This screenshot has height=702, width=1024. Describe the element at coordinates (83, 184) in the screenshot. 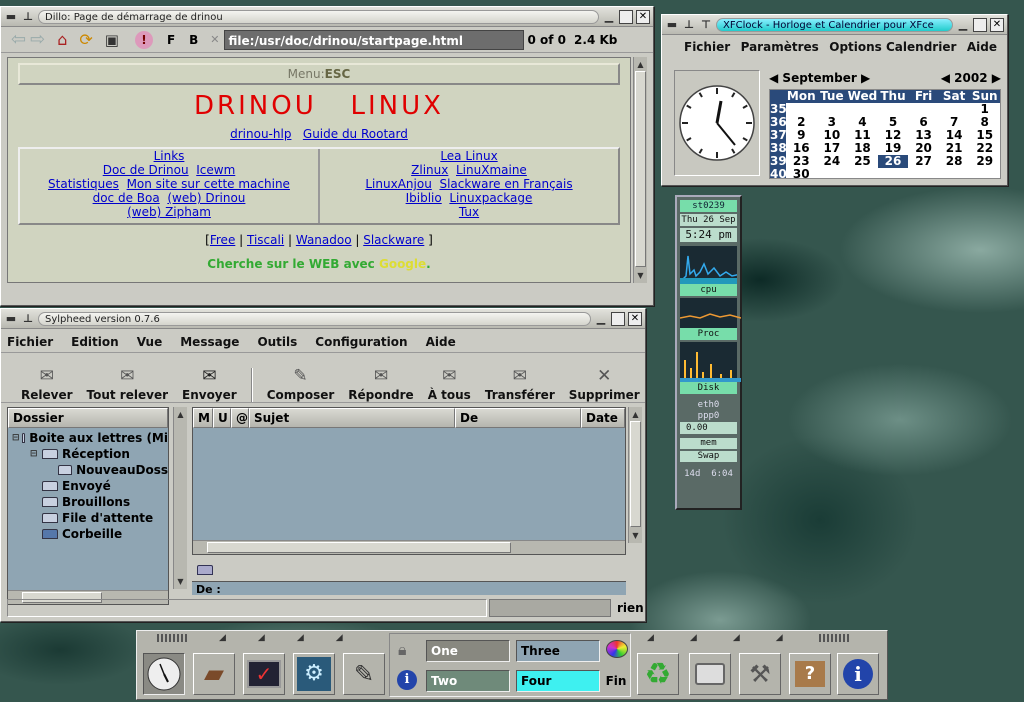

I see `link-statistiques: Statistiques` at that location.